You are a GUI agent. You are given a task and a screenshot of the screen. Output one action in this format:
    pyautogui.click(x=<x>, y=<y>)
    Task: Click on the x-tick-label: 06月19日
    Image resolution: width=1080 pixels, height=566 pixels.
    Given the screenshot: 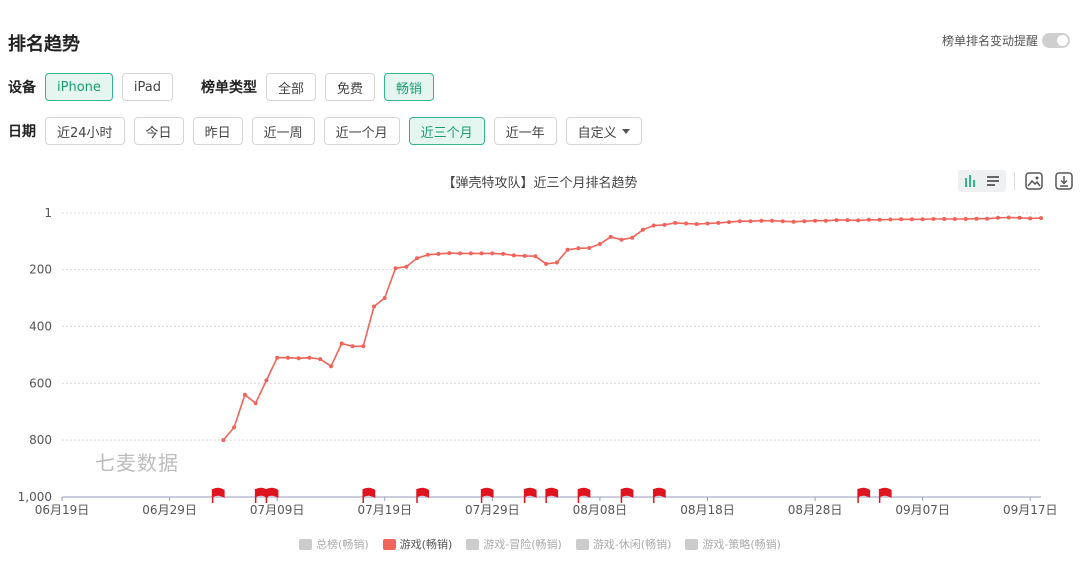 What is the action you would take?
    pyautogui.click(x=62, y=510)
    